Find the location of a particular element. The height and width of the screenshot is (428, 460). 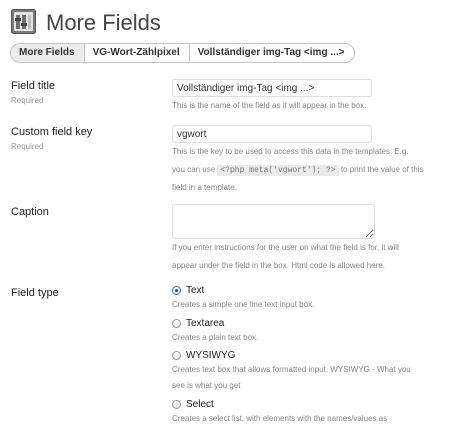

custom-field-key-code-snippet: <?php meta('vgwort'); ?> is located at coordinates (278, 170).